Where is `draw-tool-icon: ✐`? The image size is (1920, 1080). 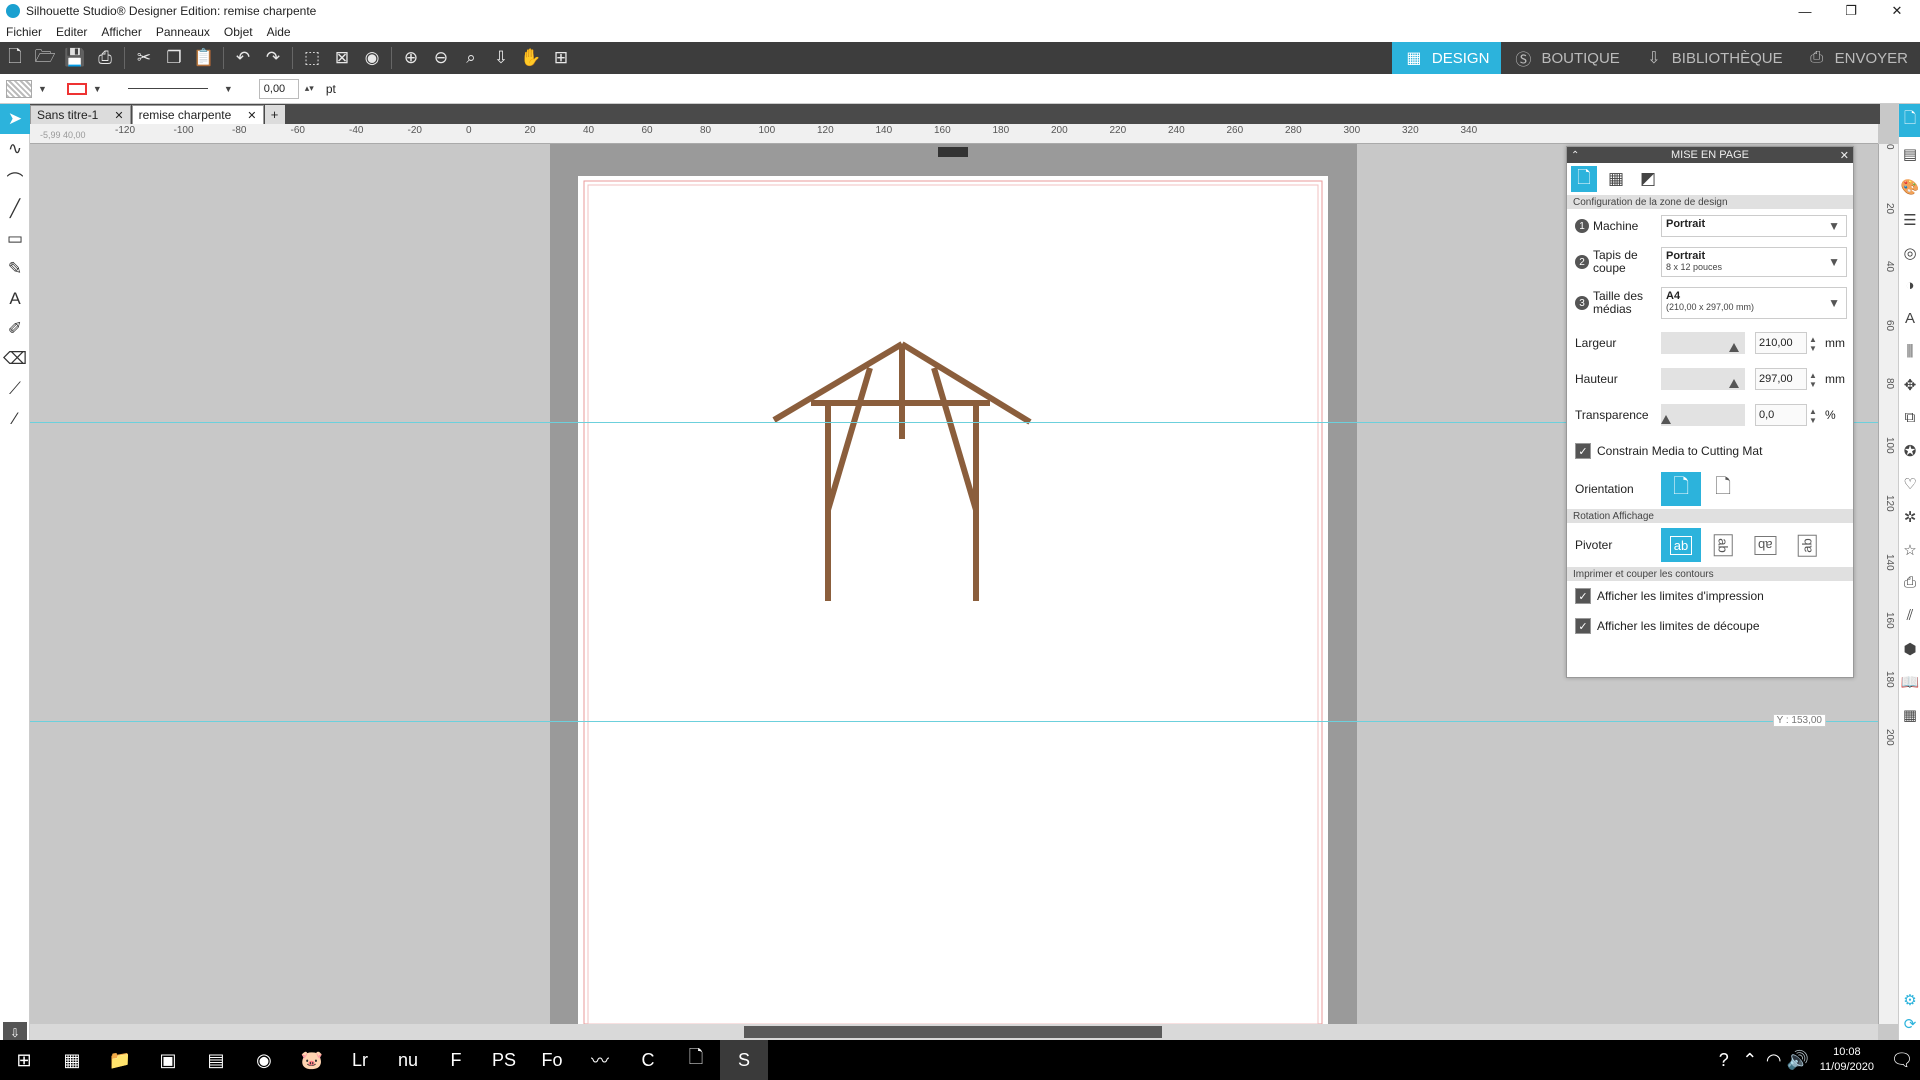
draw-tool-icon: ✐ is located at coordinates (15, 329).